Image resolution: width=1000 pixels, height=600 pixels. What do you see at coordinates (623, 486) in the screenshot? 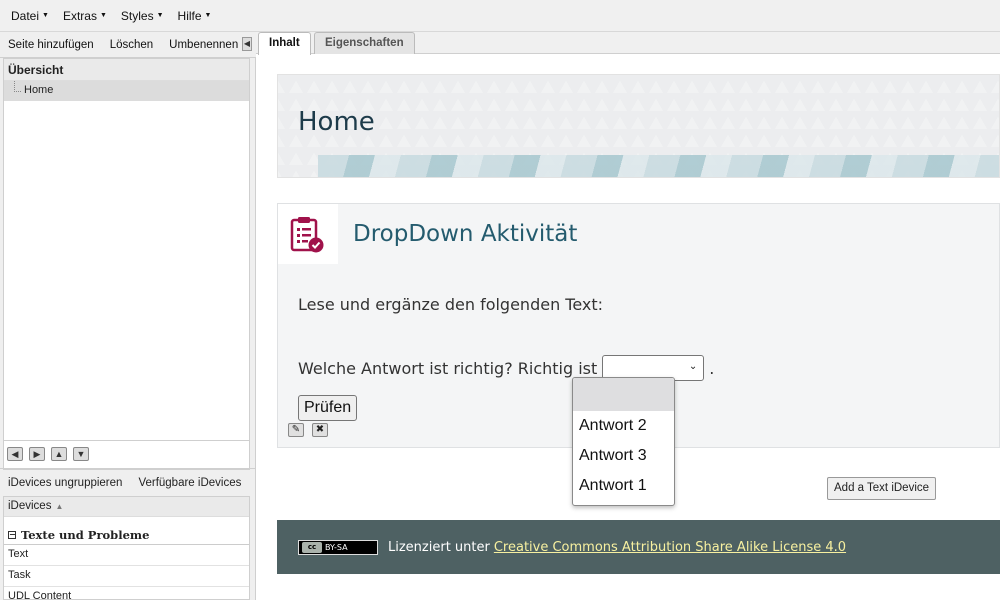
I see `dropdown-option: Antwort 1` at bounding box center [623, 486].